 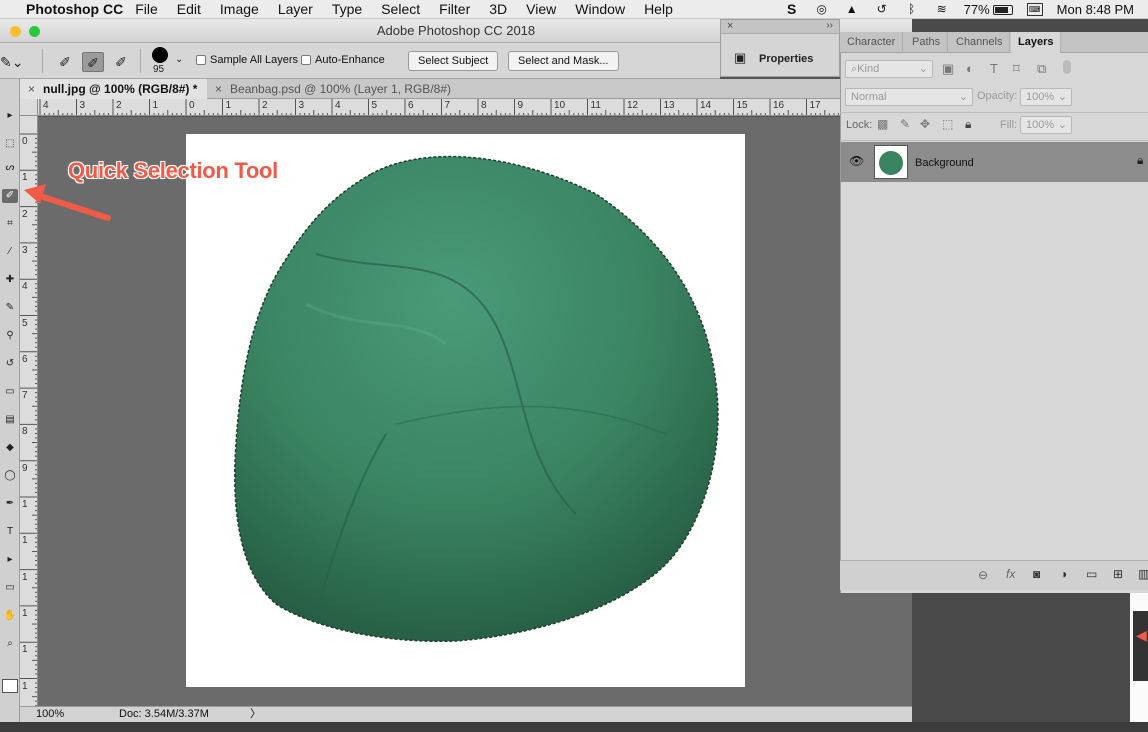 I want to click on crop-tool-icon: ⌗, so click(x=10, y=224).